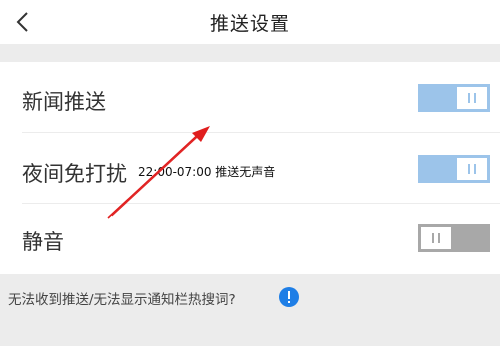  What do you see at coordinates (454, 98) in the screenshot?
I see `news-push-toggle` at bounding box center [454, 98].